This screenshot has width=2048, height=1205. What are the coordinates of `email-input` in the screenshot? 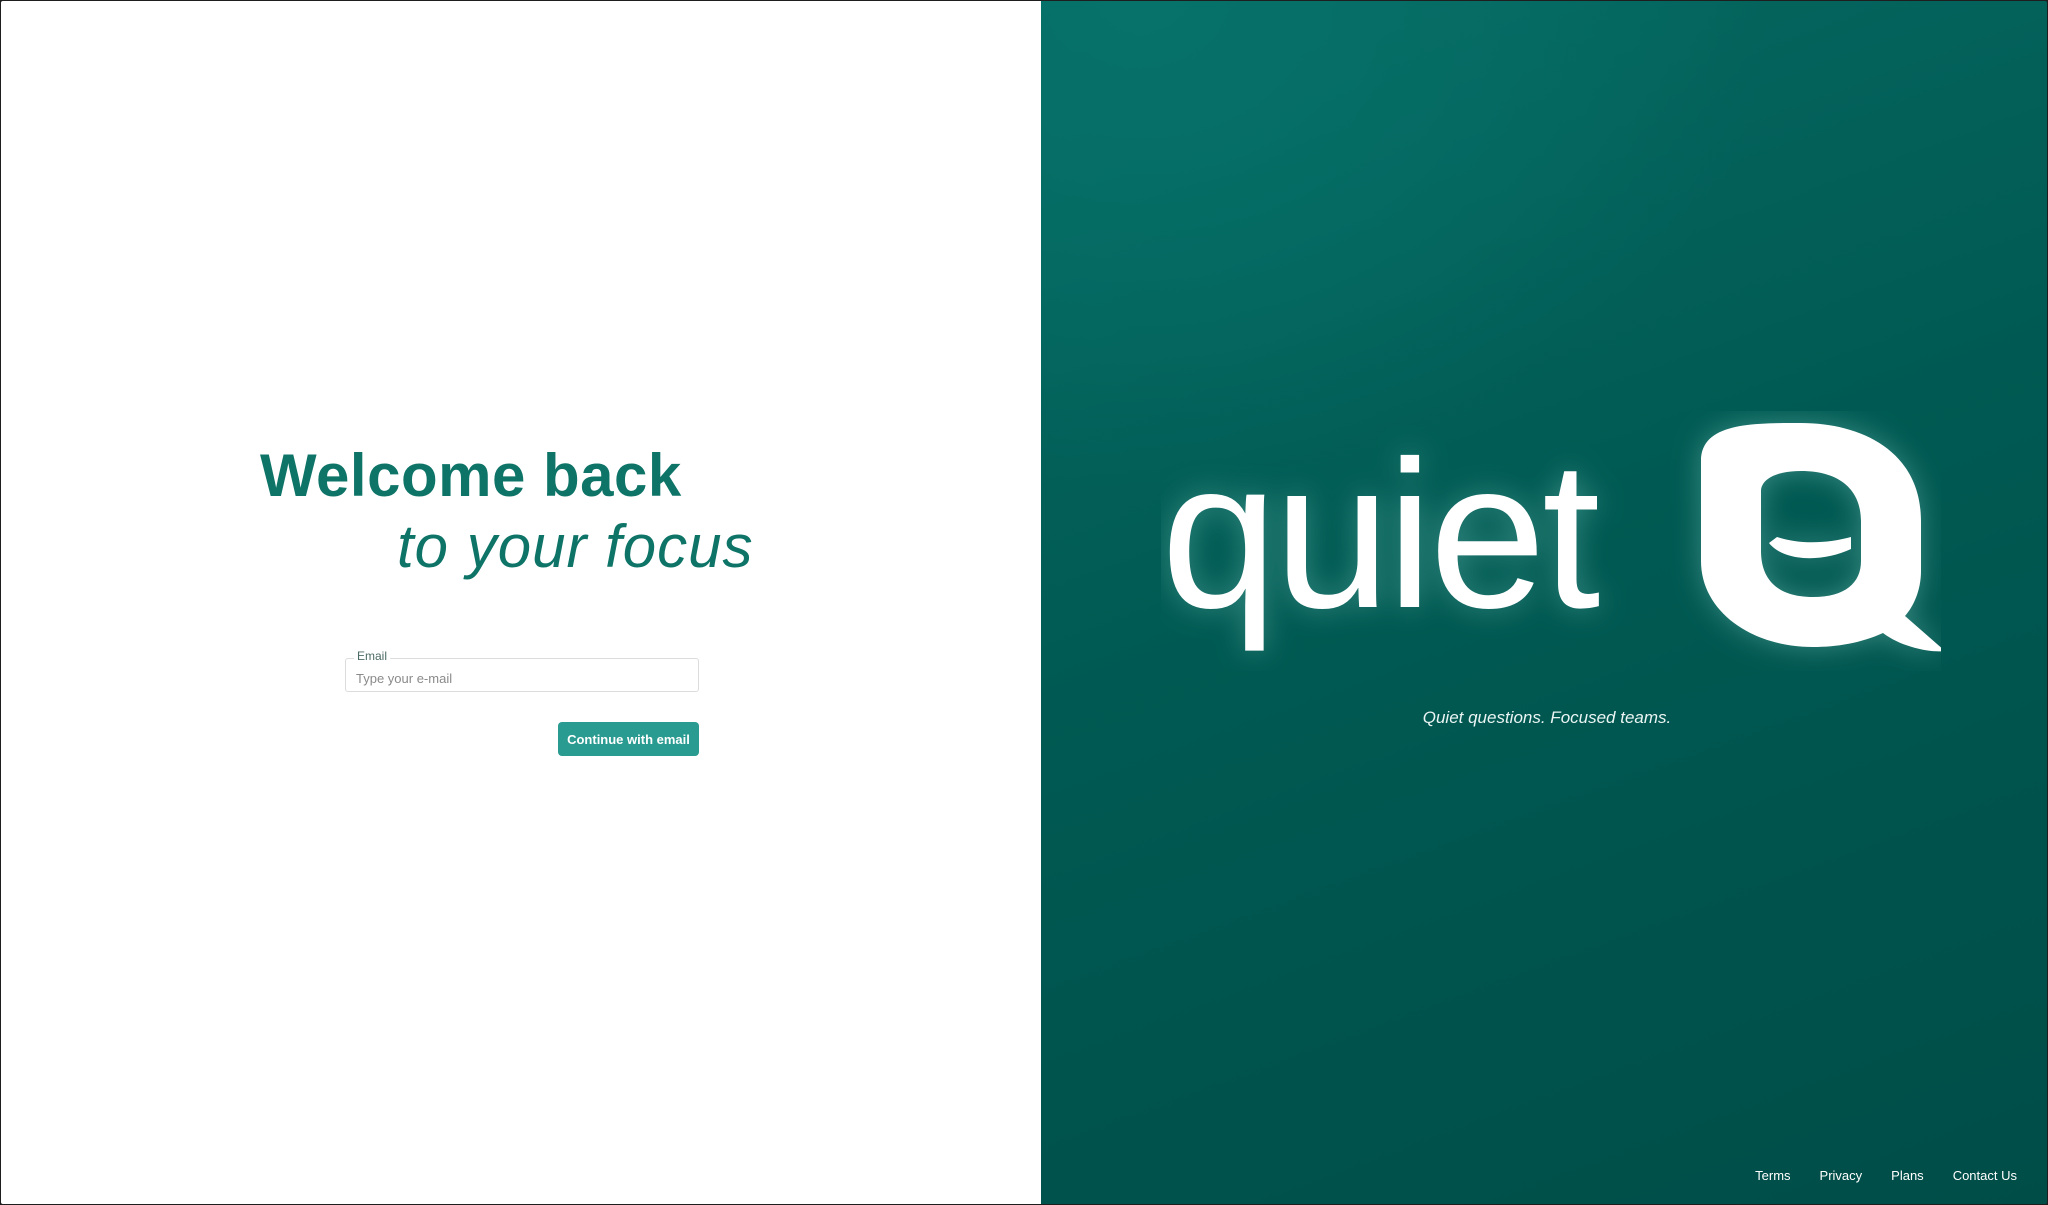 It's located at (522, 675).